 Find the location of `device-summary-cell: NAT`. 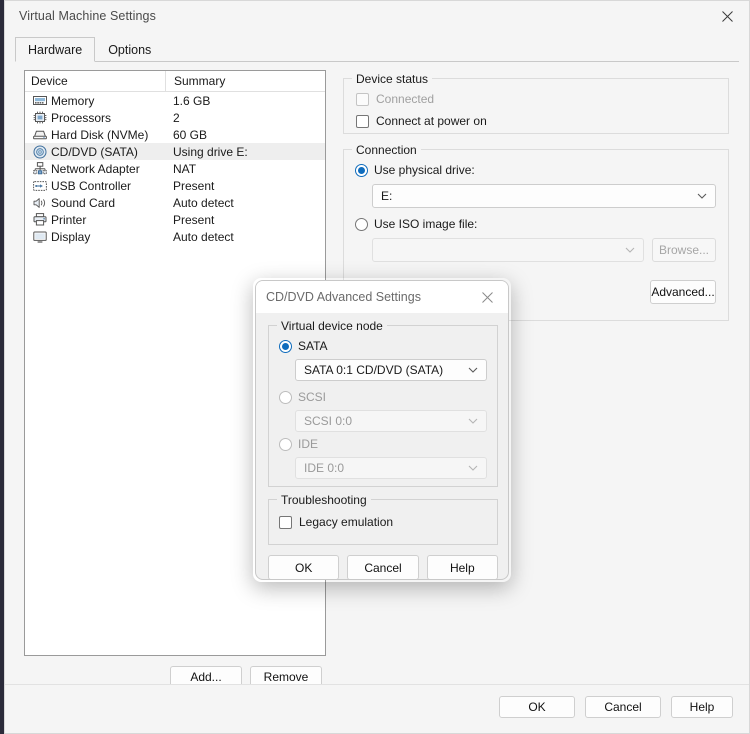

device-summary-cell: NAT is located at coordinates (185, 168).